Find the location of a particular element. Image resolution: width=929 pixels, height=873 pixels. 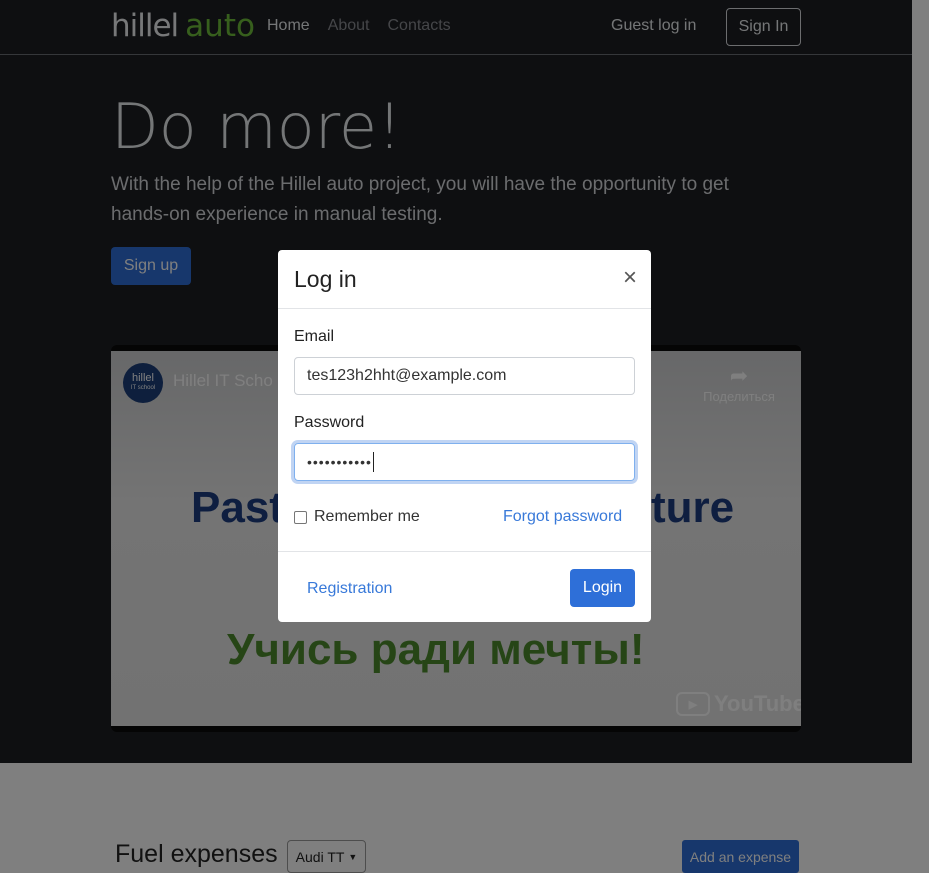

password-value: ••••••••••• is located at coordinates (339, 462).